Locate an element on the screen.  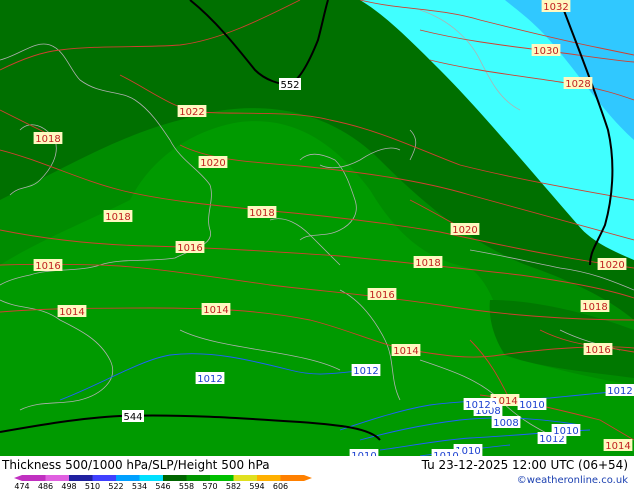
scale-tick-label: 594 is located at coordinates (256, 486).